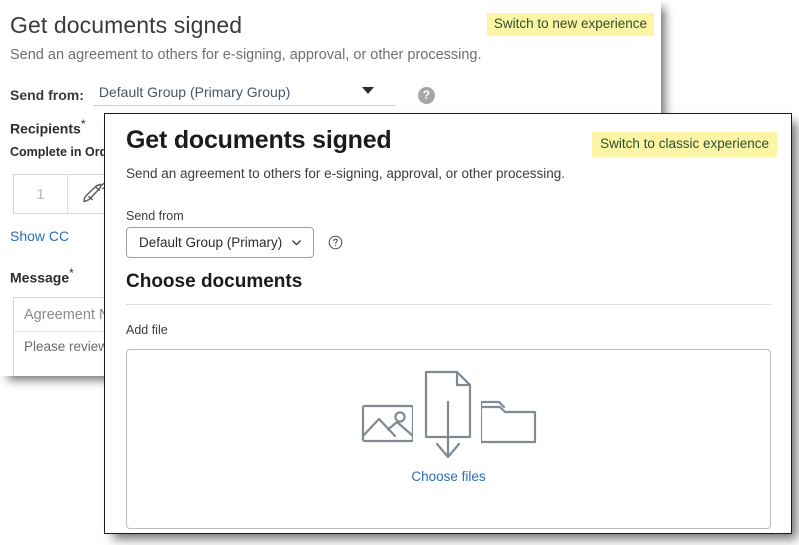  What do you see at coordinates (41, 194) in the screenshot?
I see `recipient-order-number: 1` at bounding box center [41, 194].